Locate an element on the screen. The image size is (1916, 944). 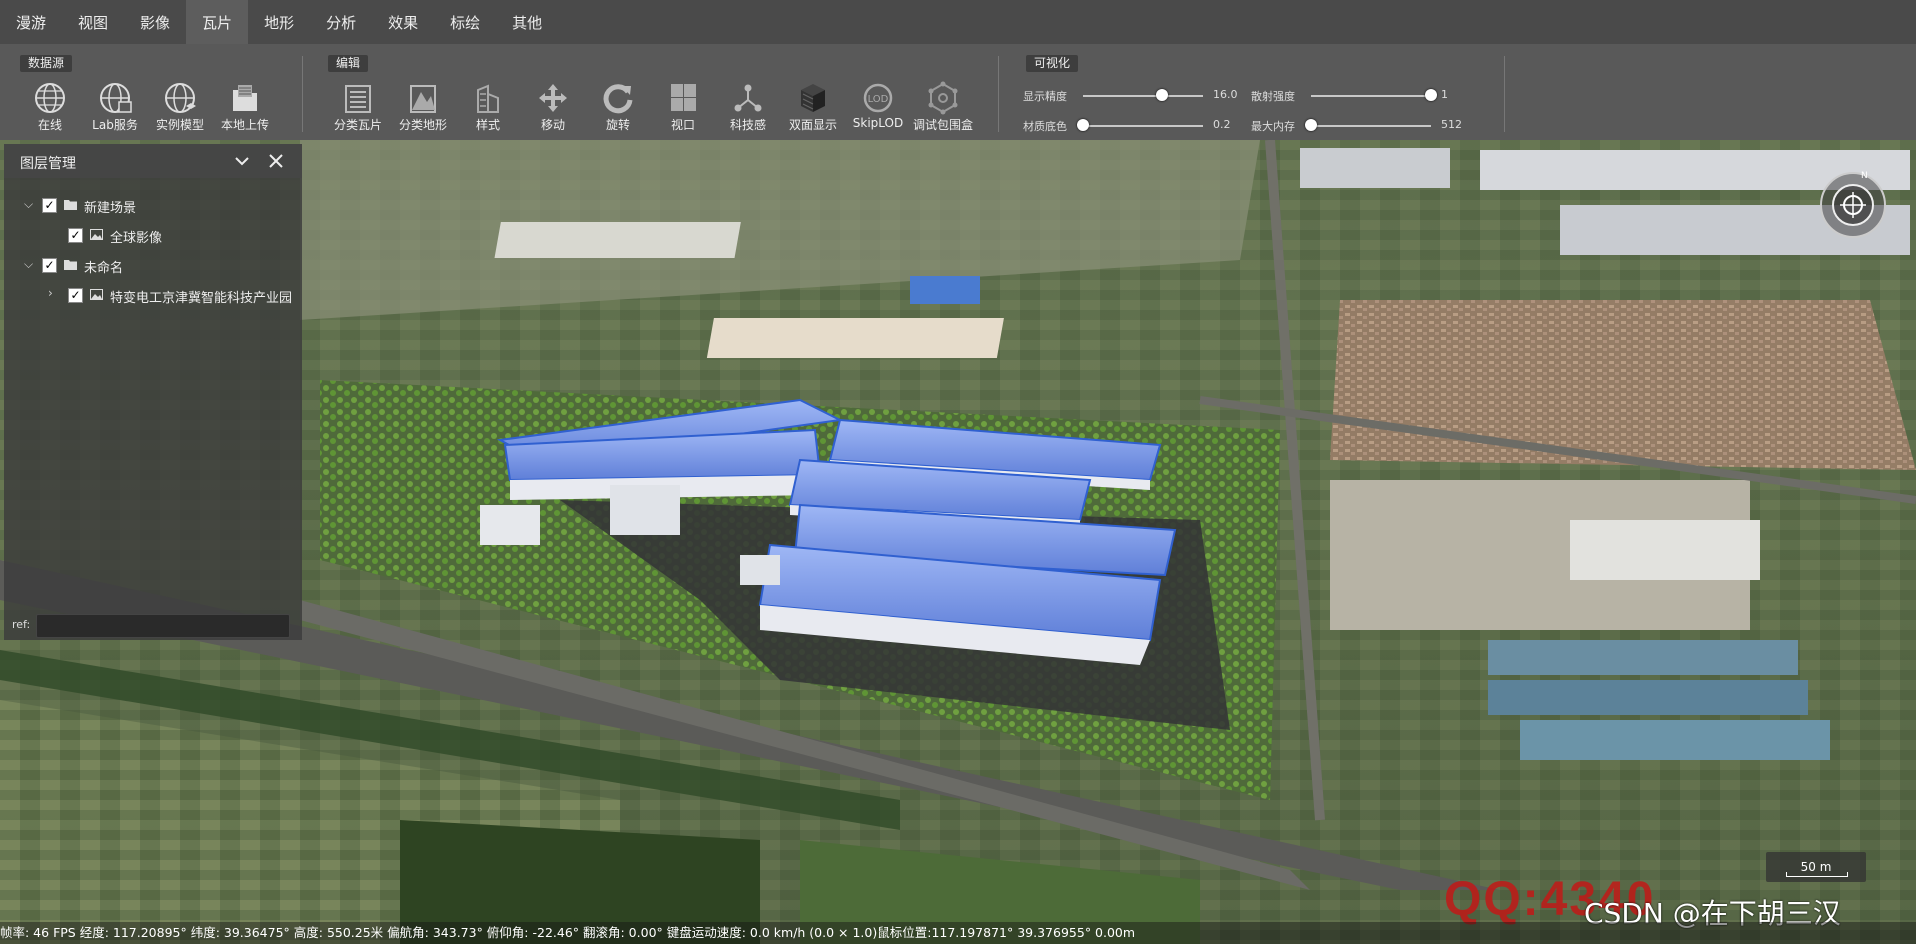
max-memory-label: 最大内存 is located at coordinates (1273, 126).